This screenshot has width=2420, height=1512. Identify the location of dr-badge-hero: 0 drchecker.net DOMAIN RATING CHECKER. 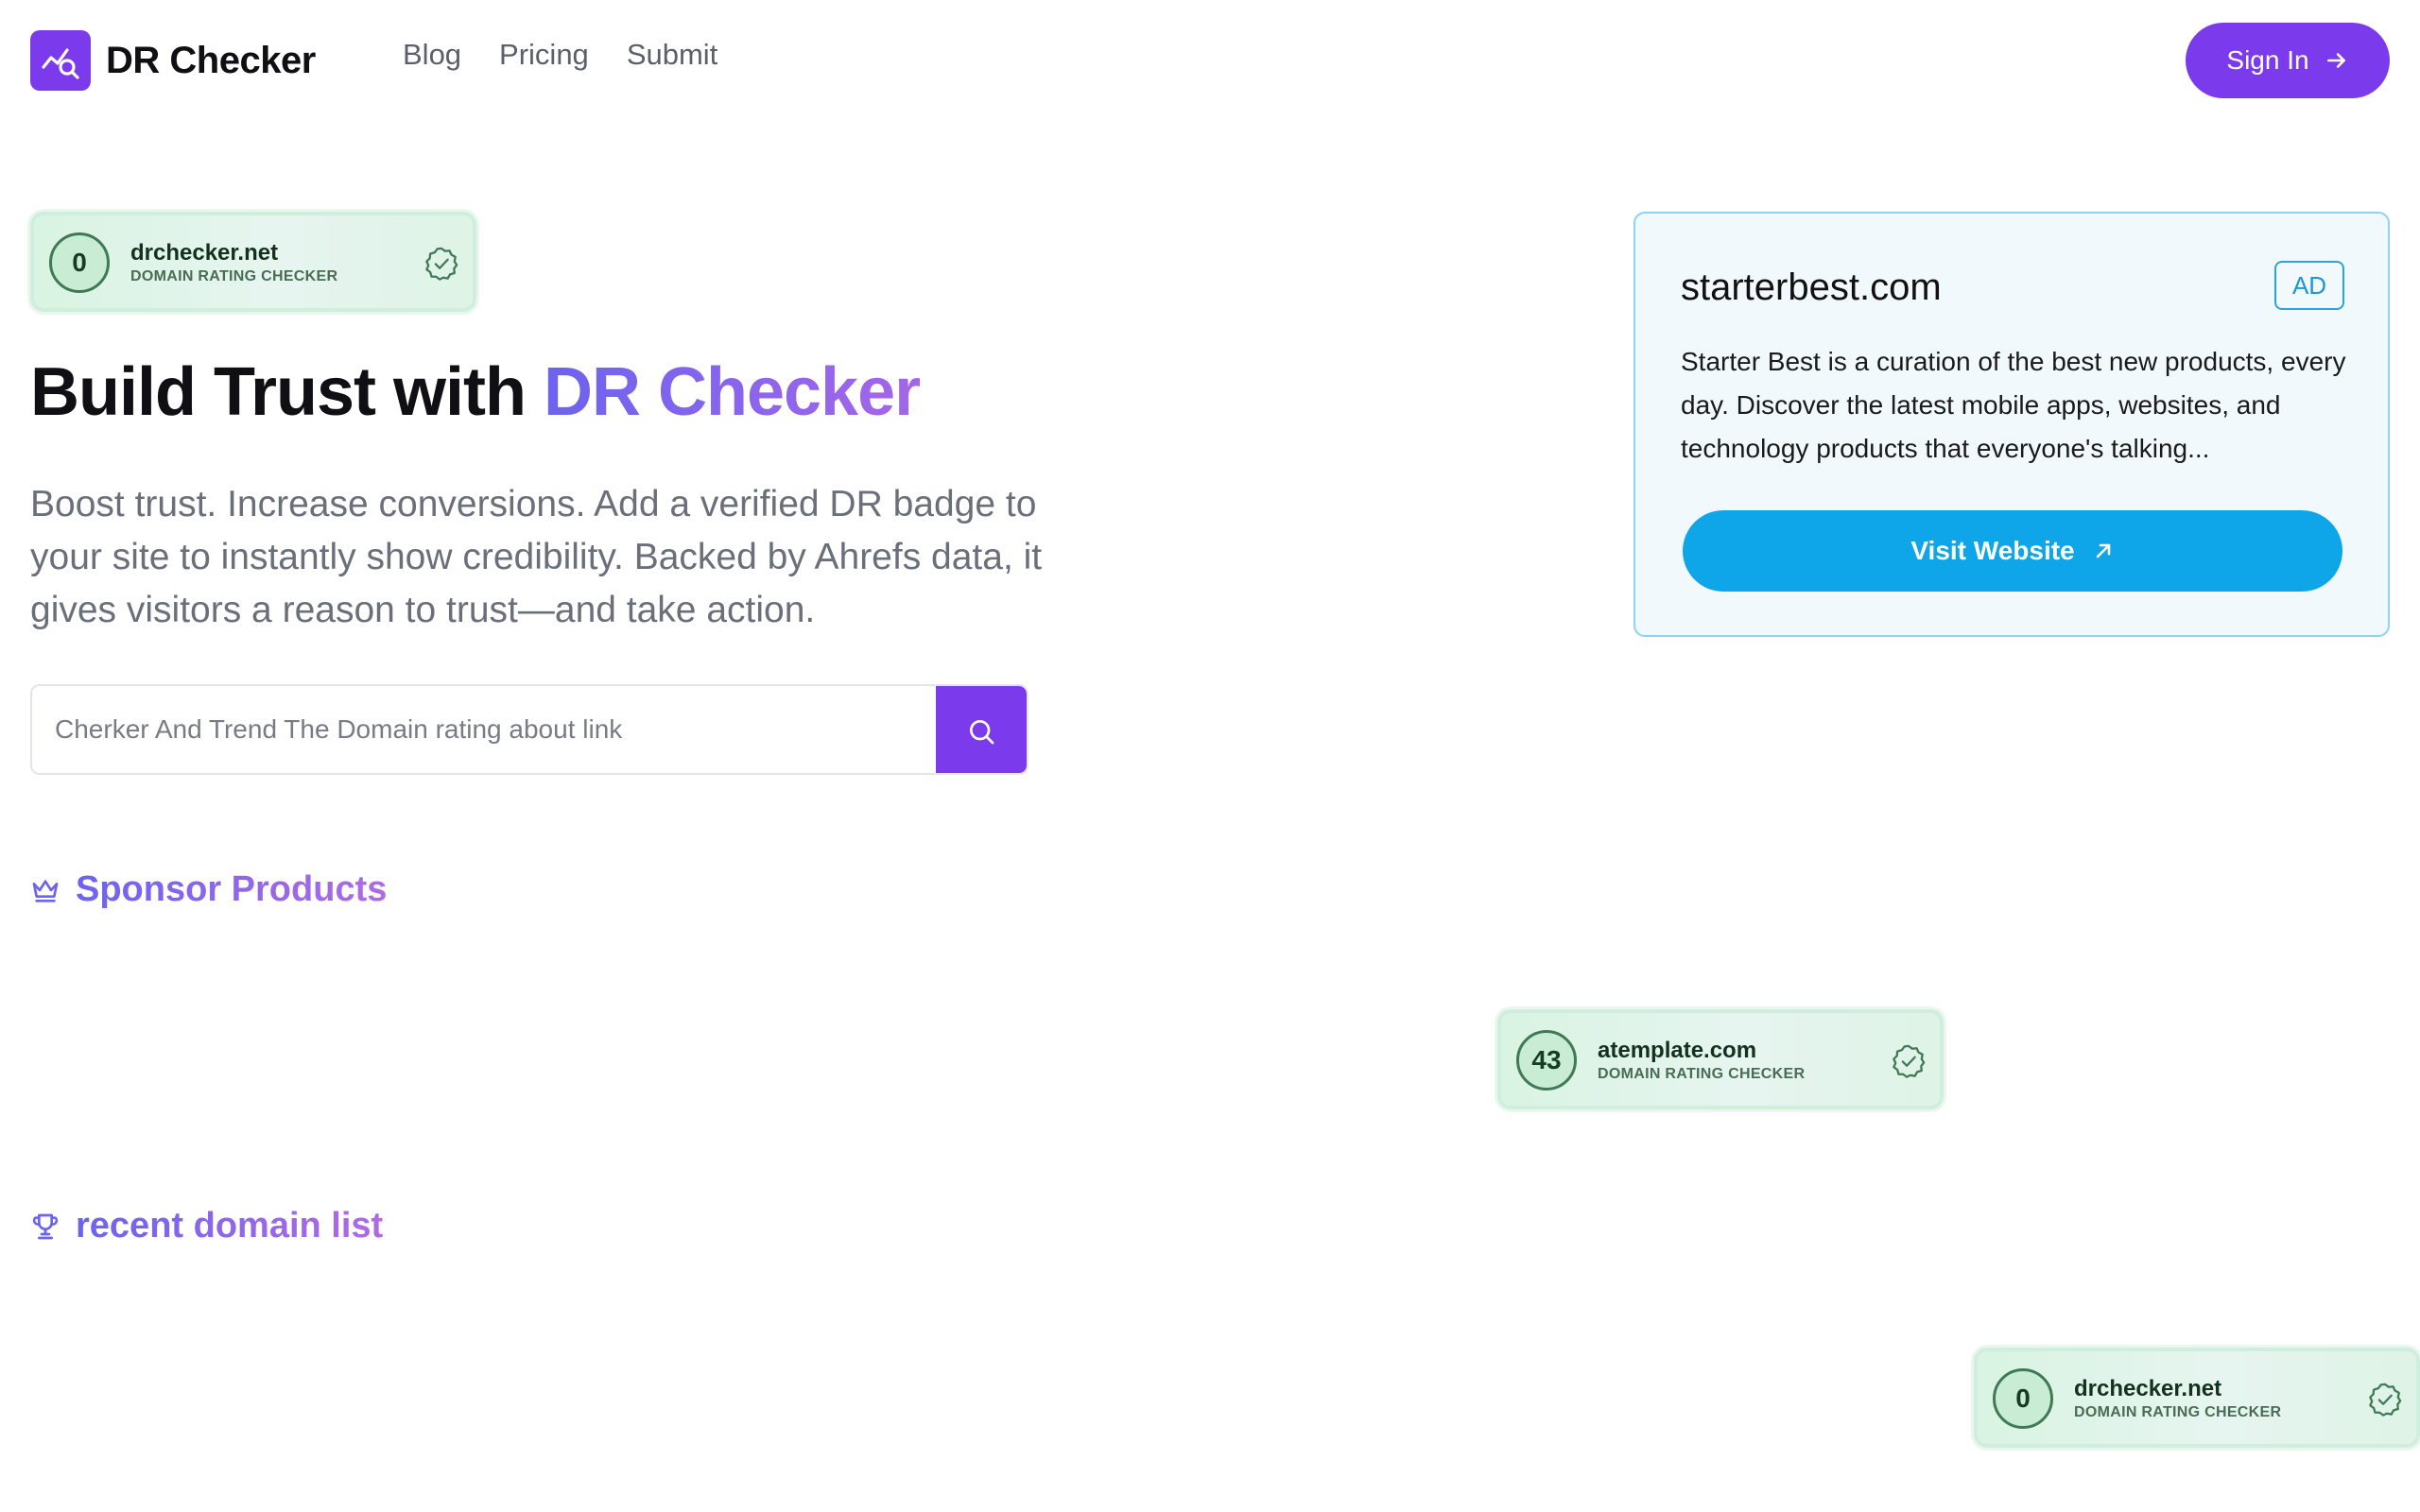
(253, 262).